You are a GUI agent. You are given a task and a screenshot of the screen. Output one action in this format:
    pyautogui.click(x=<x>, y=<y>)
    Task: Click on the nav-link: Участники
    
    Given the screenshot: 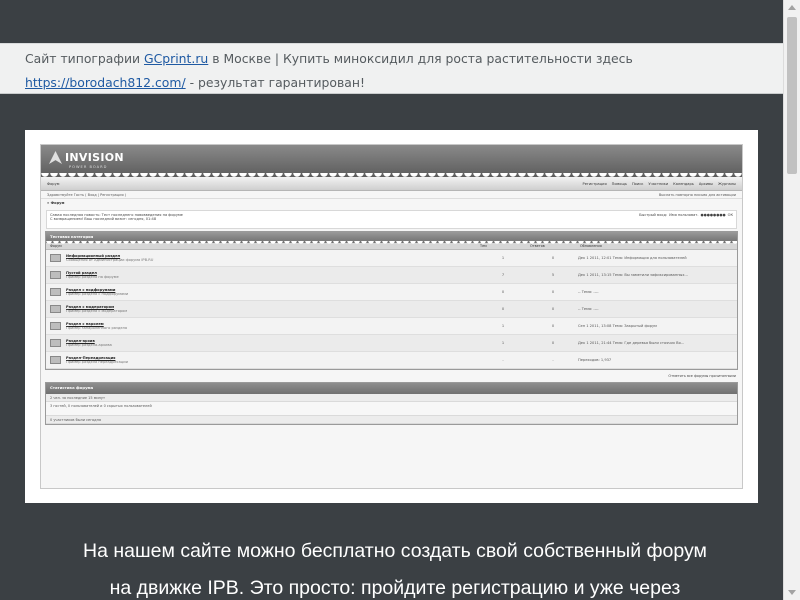 What is the action you would take?
    pyautogui.click(x=658, y=183)
    